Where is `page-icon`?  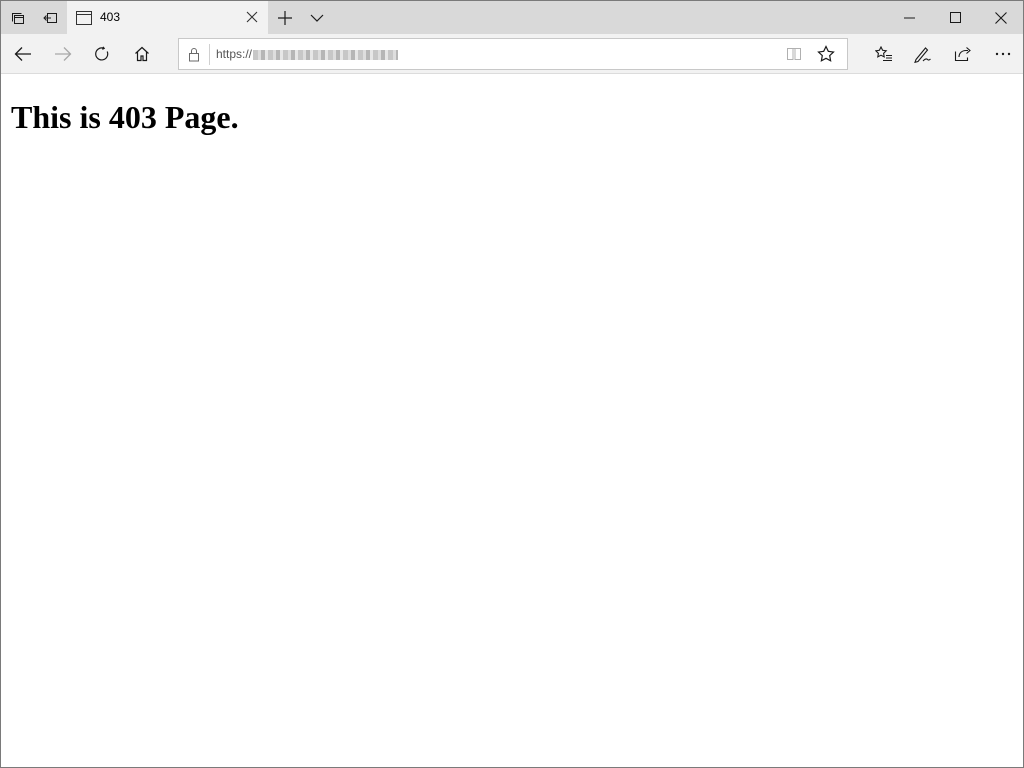 page-icon is located at coordinates (84, 18).